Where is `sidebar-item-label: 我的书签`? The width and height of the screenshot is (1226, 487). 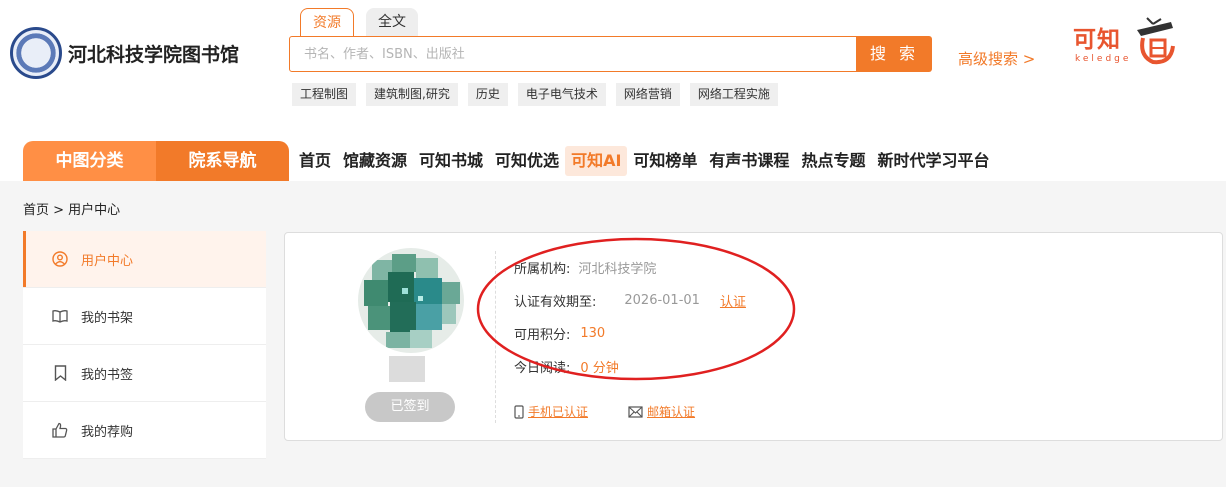 sidebar-item-label: 我的书签 is located at coordinates (107, 375).